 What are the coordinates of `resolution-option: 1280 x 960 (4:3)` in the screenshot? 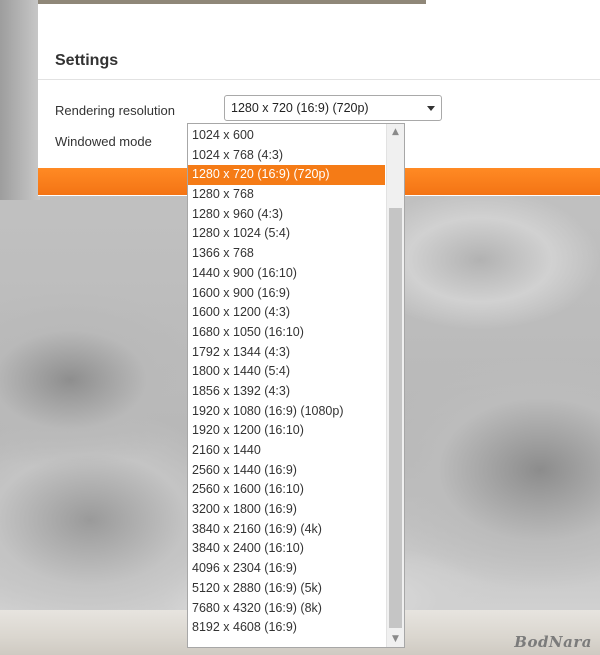 It's located at (286, 215).